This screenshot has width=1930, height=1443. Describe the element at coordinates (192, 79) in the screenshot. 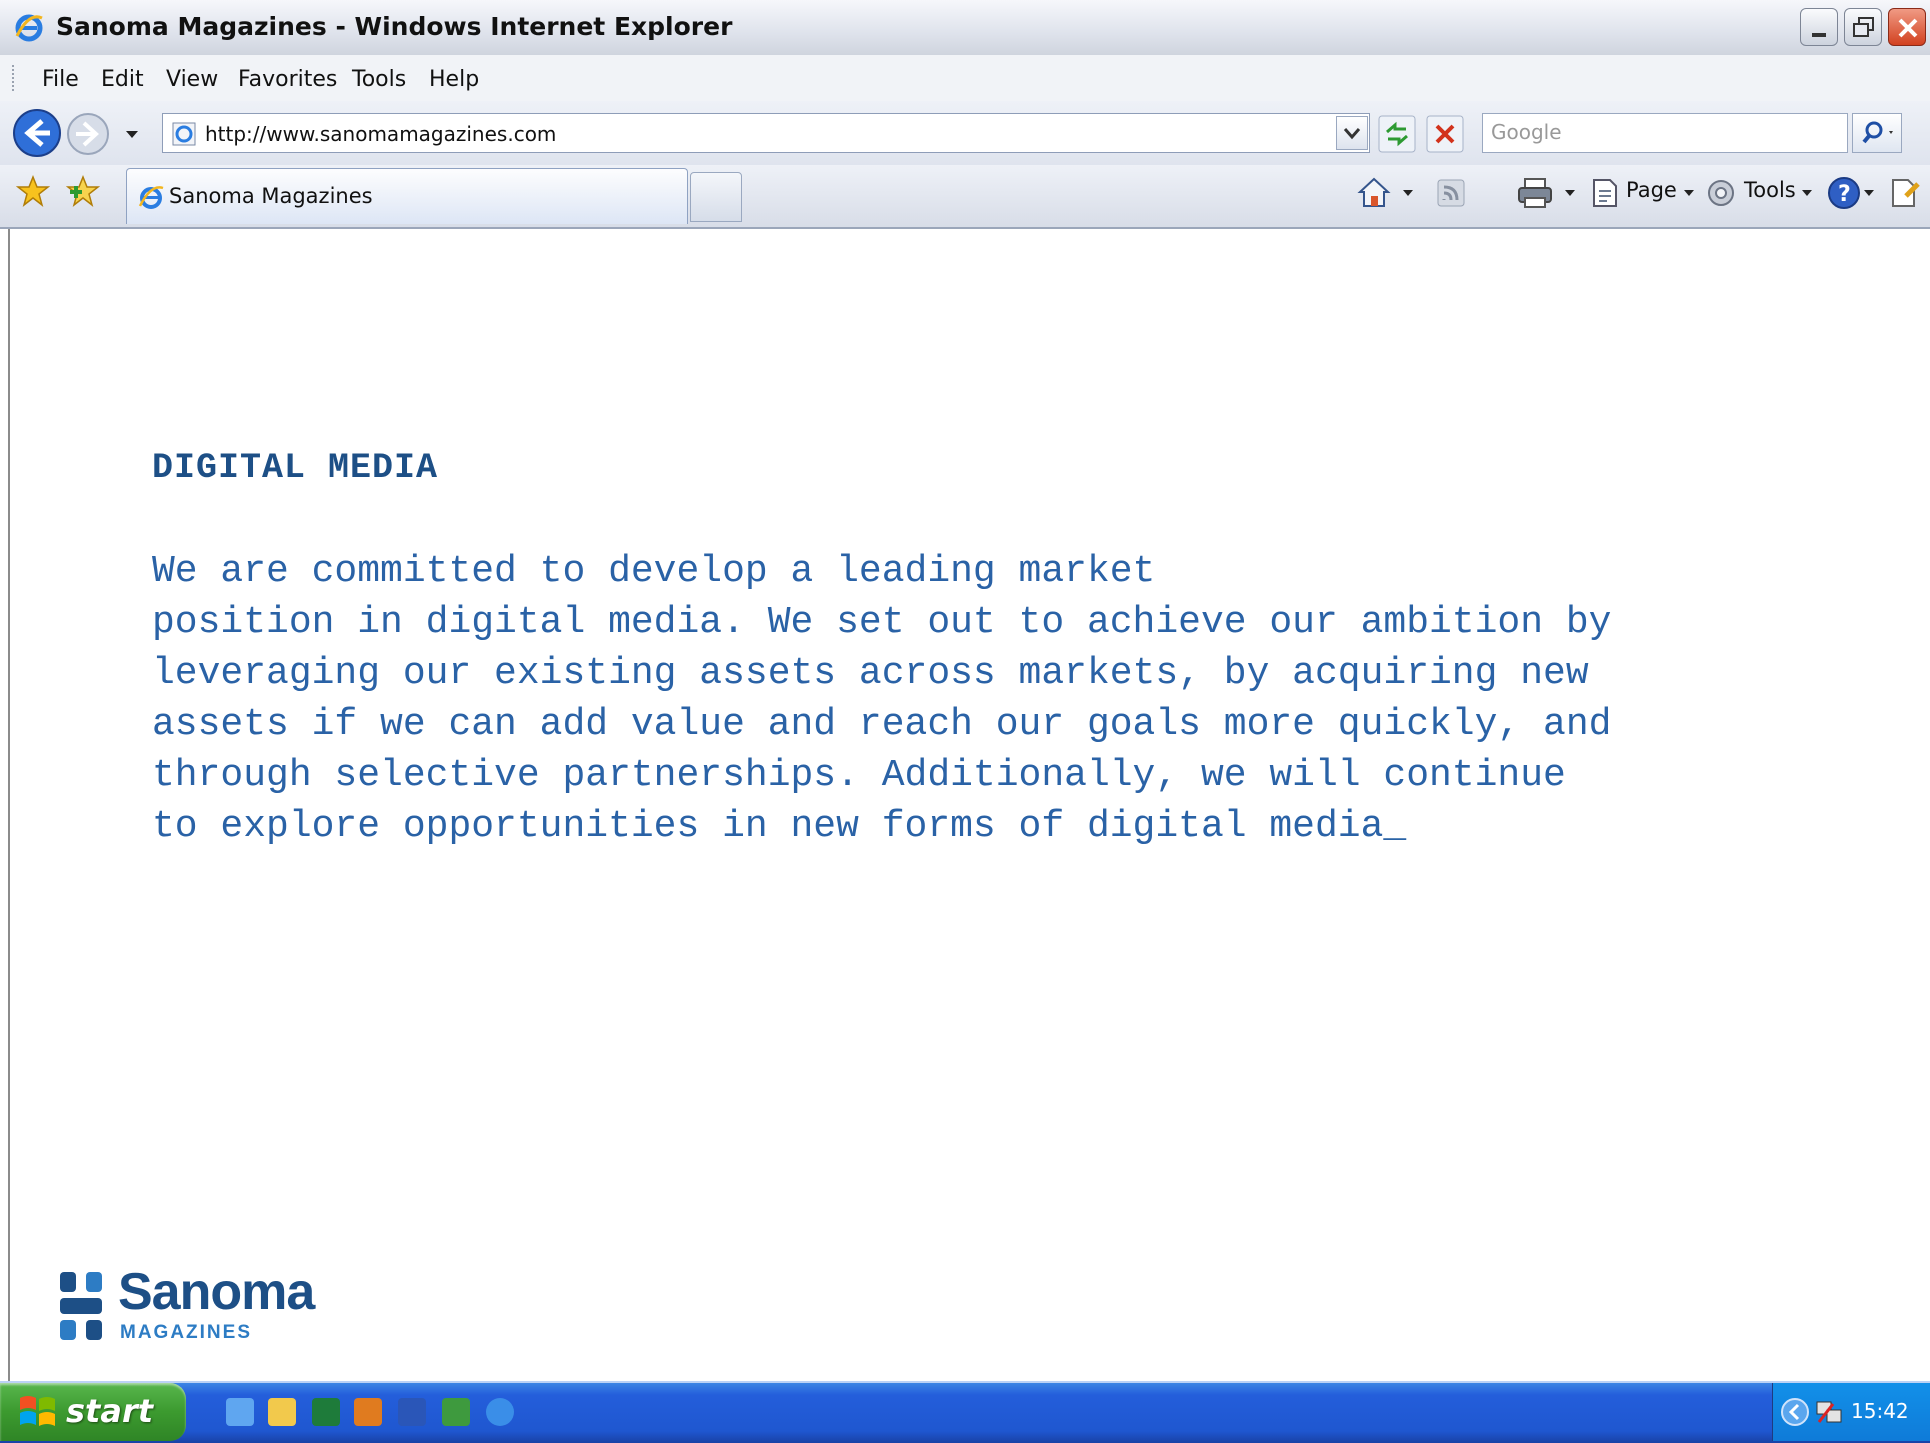

I see `menu-view: View` at that location.